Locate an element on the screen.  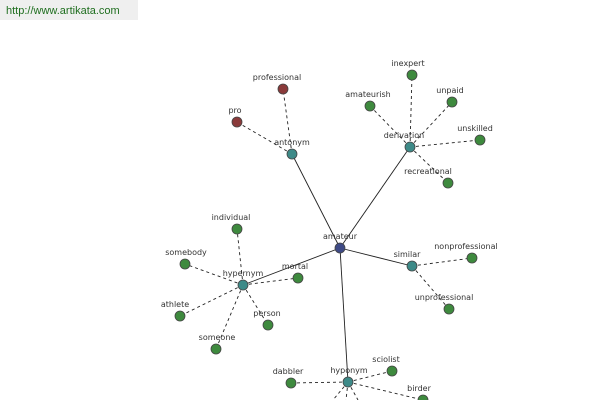
node-dot-mortal is located at coordinates (298, 278).